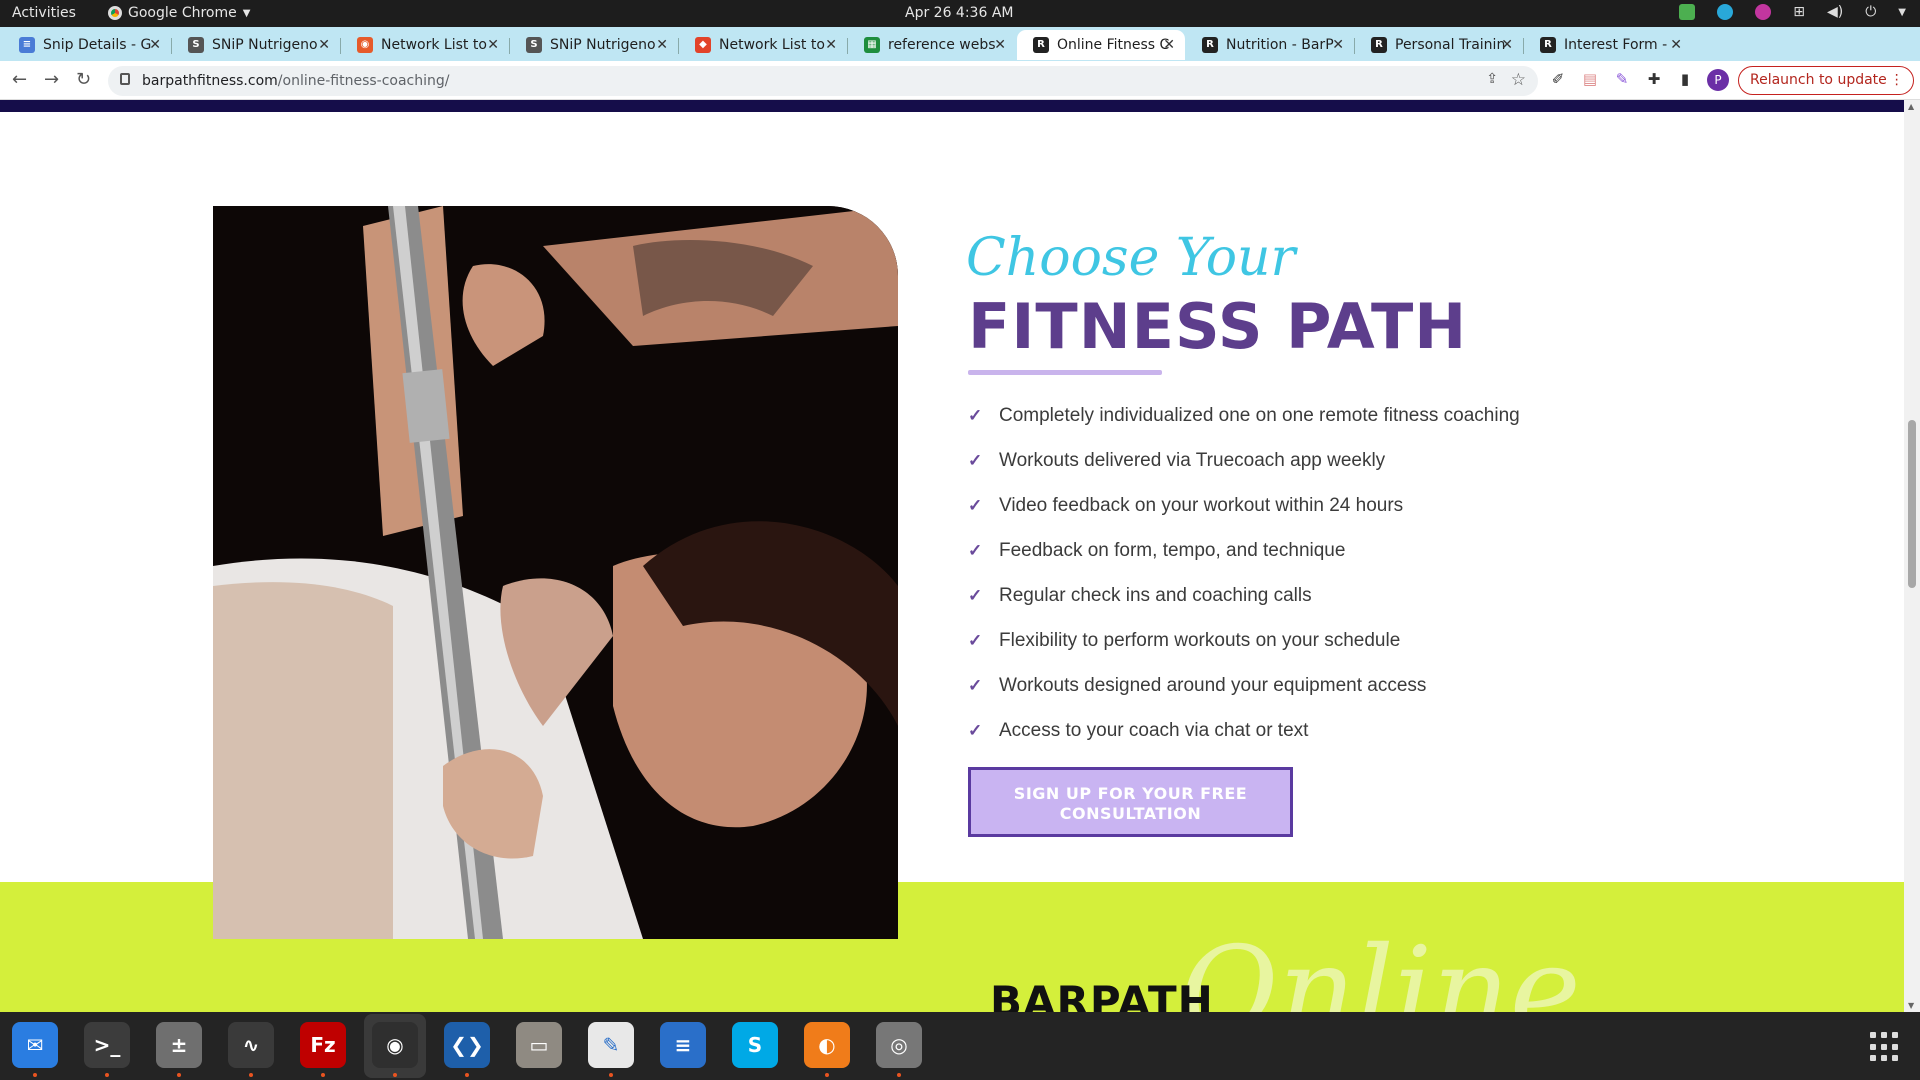  I want to click on browser-tab: R Nutrition - BarP ✕, so click(1270, 45).